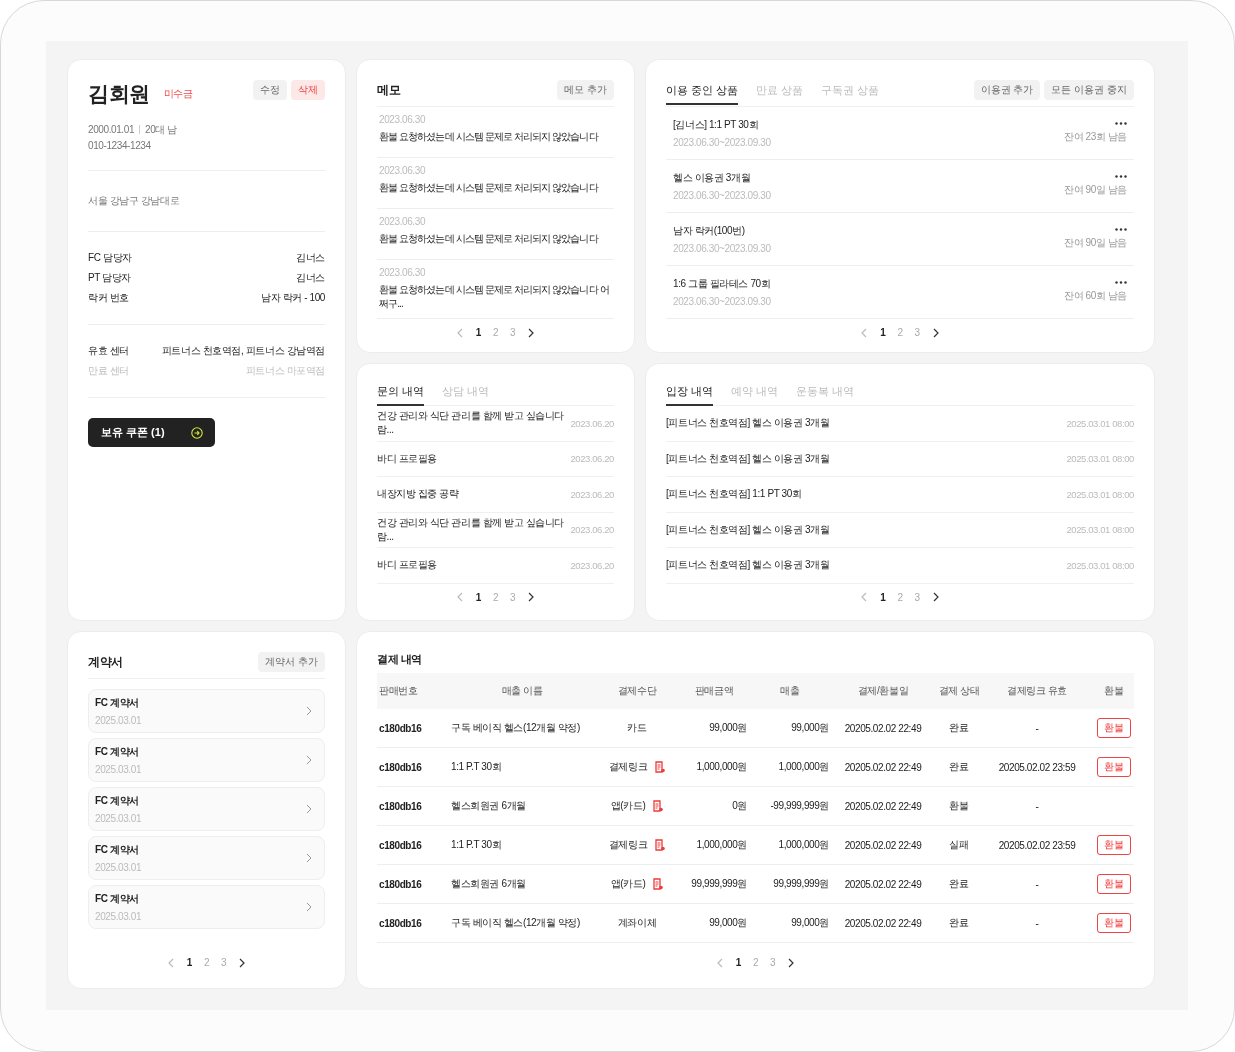 This screenshot has width=1235, height=1052. What do you see at coordinates (1089, 90) in the screenshot?
I see `ticket-button: 모든 이용권 중지` at bounding box center [1089, 90].